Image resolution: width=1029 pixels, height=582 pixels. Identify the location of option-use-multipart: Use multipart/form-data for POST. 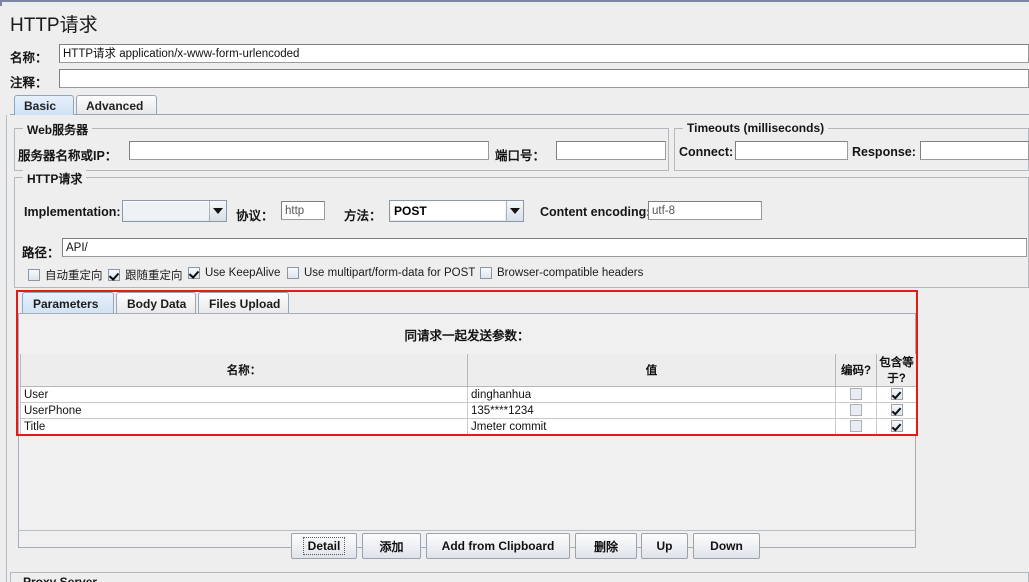
(381, 273).